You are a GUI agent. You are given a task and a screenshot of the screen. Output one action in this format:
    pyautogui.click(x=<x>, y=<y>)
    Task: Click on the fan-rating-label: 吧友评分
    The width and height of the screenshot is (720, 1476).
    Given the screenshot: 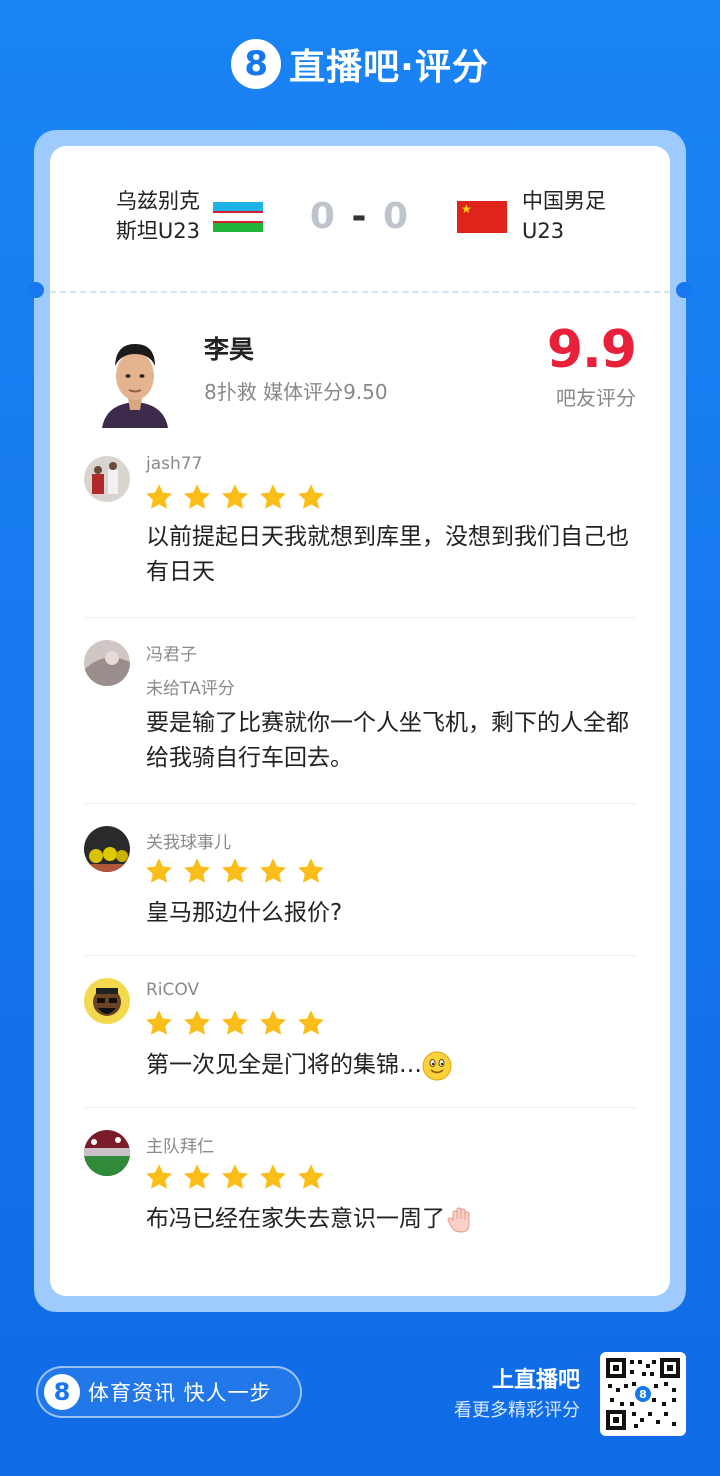 What is the action you would take?
    pyautogui.click(x=596, y=398)
    